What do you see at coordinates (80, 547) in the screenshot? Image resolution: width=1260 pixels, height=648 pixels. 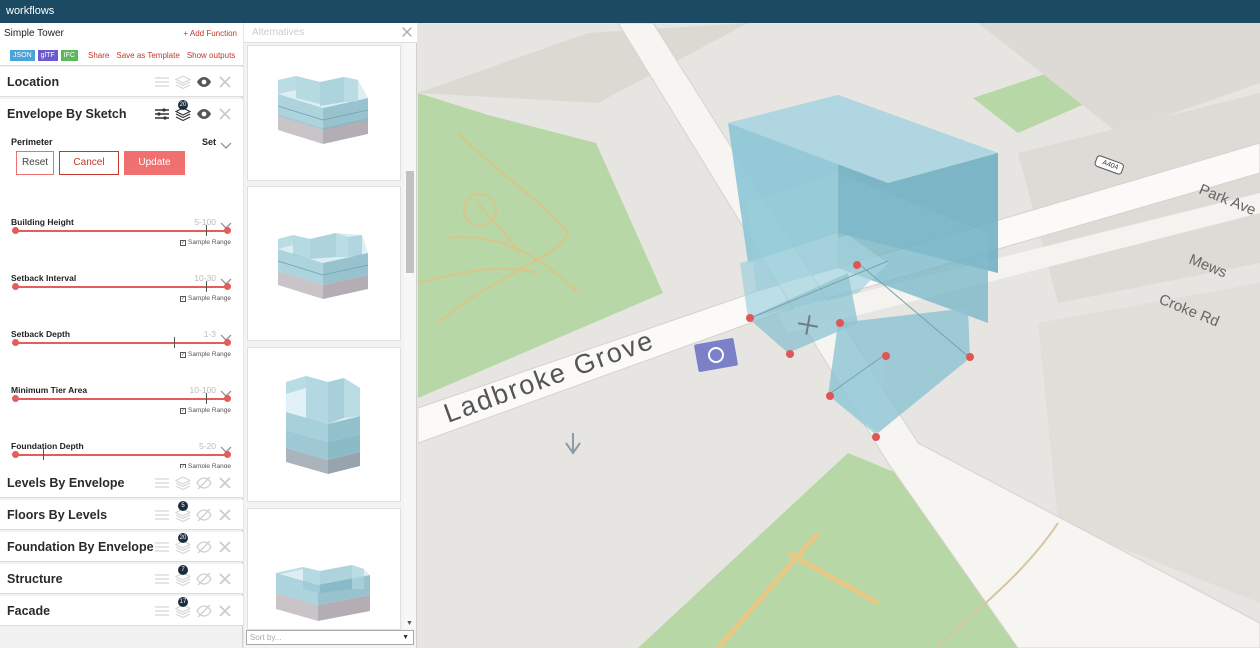 I see `function-label: Foundation By Envelope` at bounding box center [80, 547].